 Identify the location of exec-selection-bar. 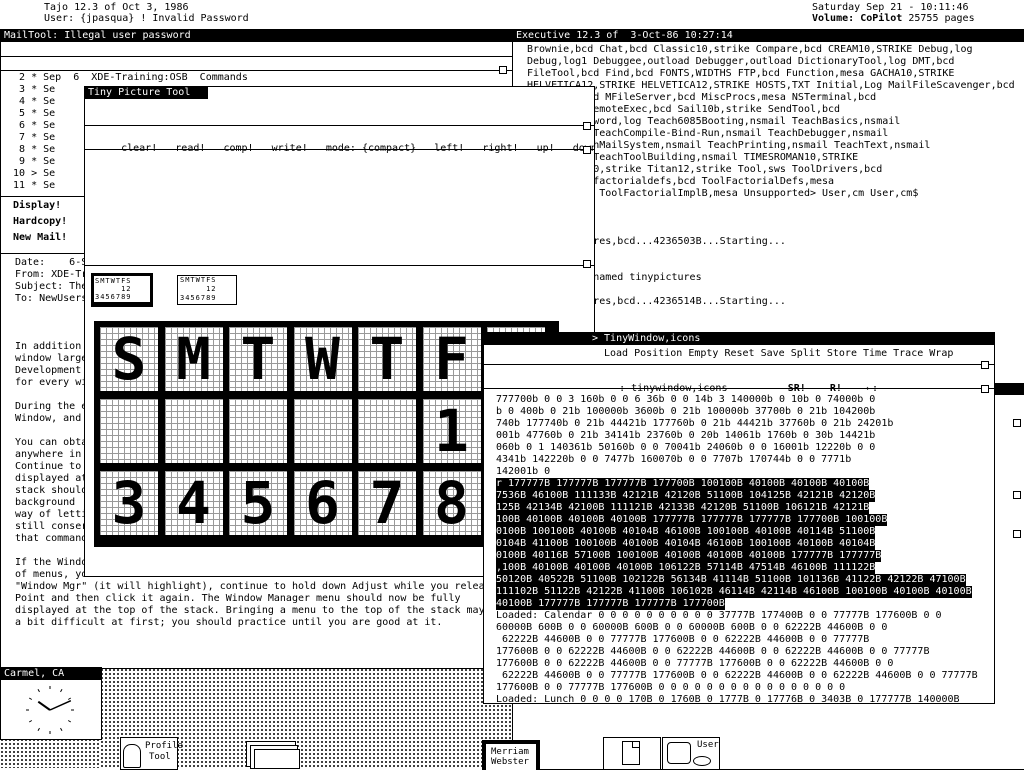
(1009, 389).